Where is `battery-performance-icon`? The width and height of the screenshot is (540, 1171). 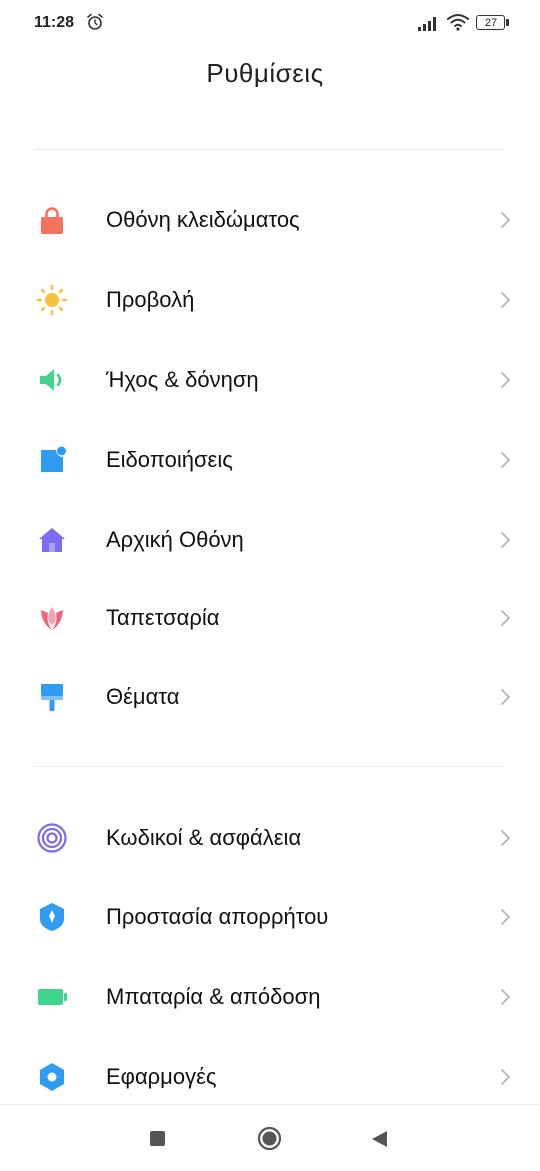
battery-performance-icon is located at coordinates (52, 997).